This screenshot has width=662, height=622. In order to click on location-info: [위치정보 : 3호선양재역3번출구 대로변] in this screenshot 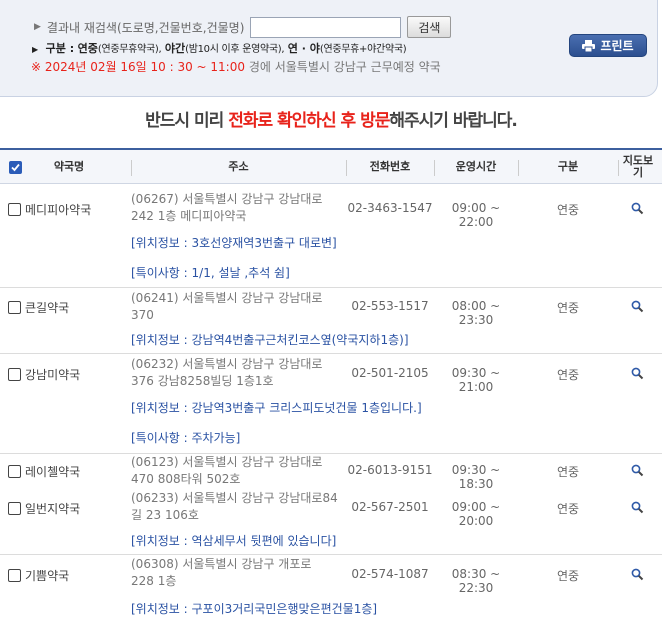, I will do `click(234, 243)`.